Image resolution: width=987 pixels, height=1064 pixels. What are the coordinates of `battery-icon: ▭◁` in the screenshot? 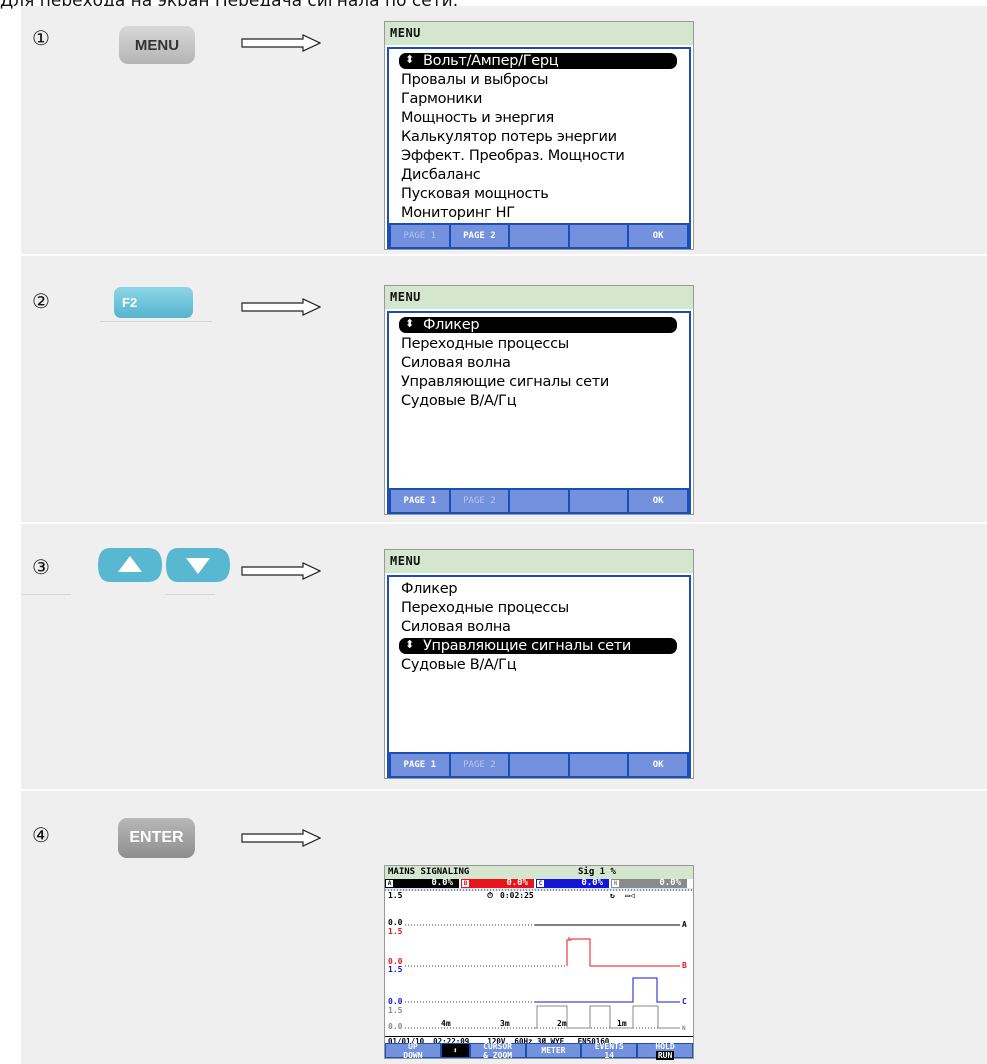 It's located at (630, 895).